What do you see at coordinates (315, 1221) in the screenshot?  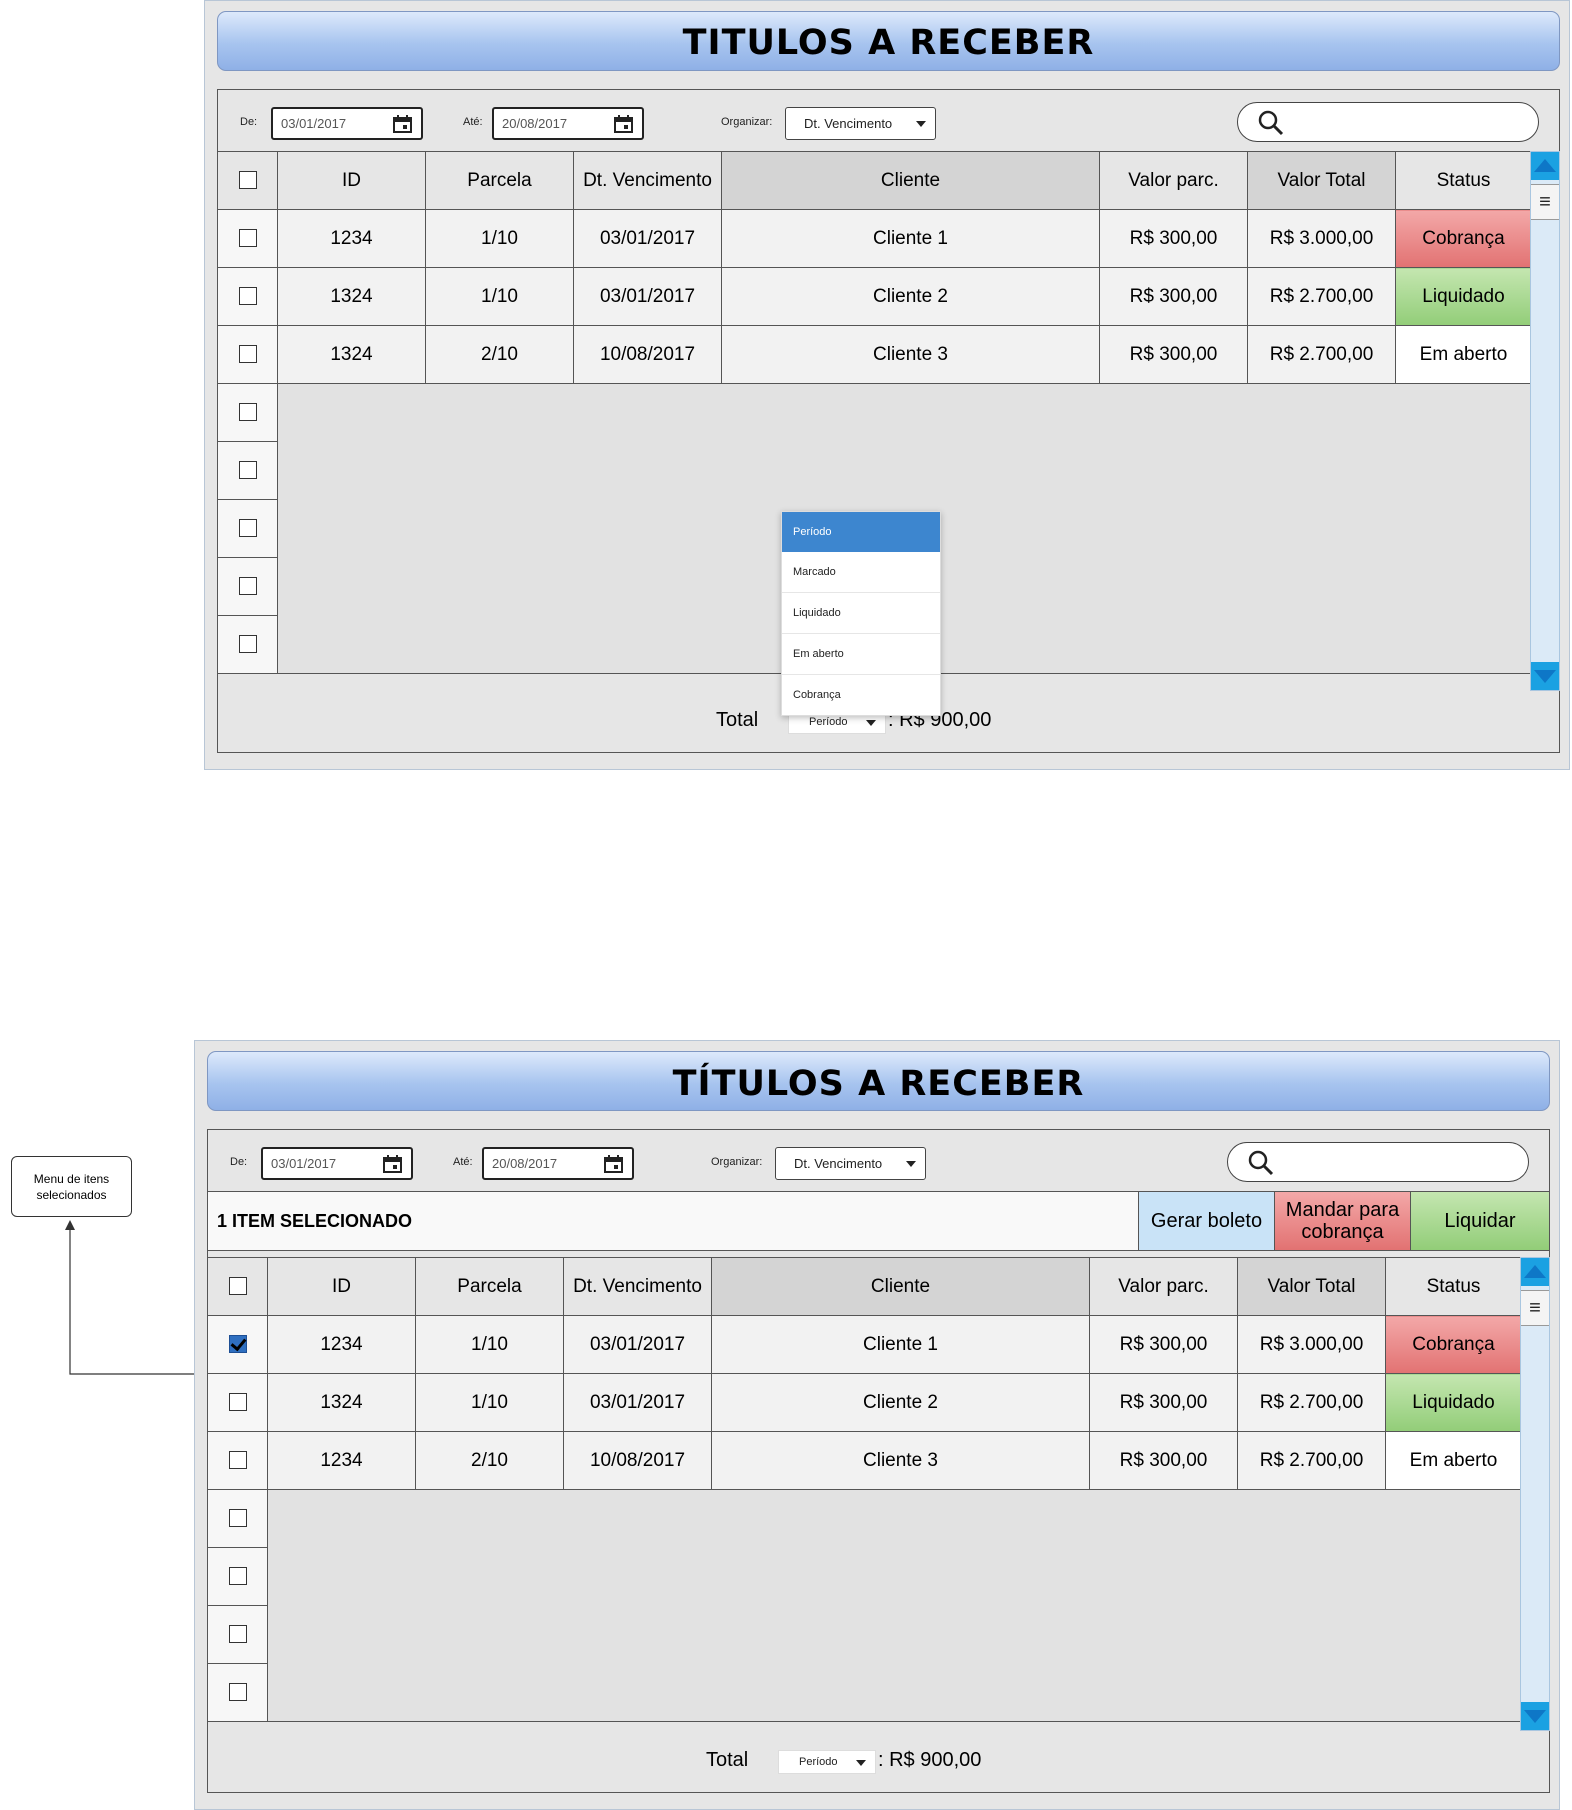 I see `selection-count-label: 1 ITEM SELECIONADO` at bounding box center [315, 1221].